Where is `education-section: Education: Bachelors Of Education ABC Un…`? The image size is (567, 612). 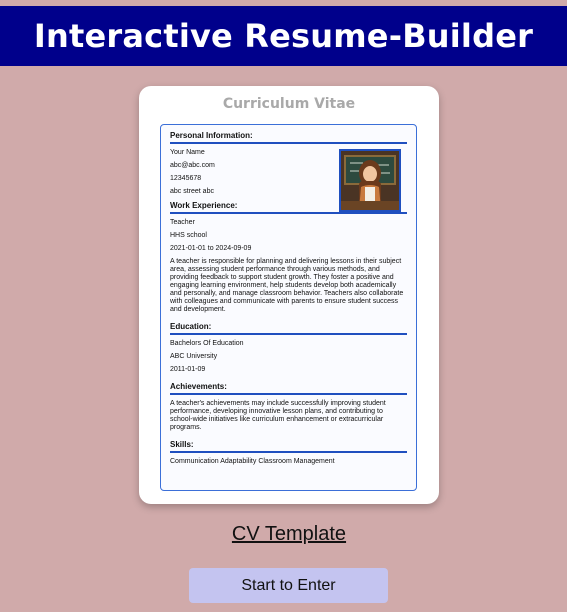 education-section: Education: Bachelors Of Education ABC Un… is located at coordinates (288, 348).